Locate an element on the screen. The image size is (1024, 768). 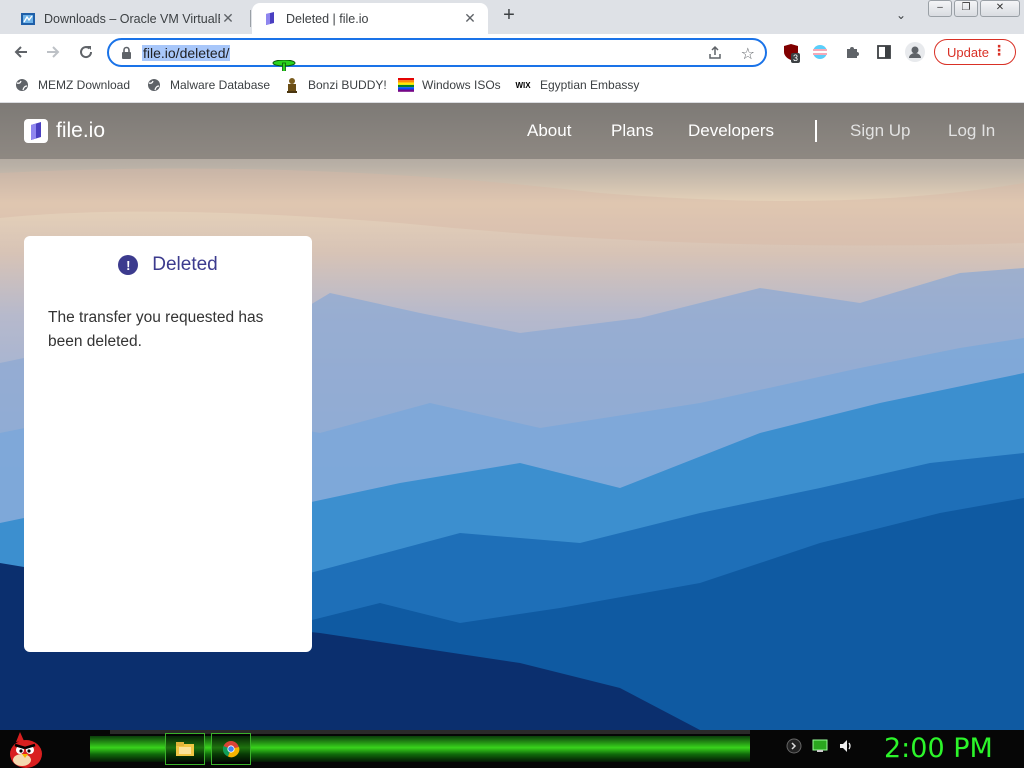
tab-downloads: Downloads – Oracle VM VirtualB ✕ is located at coordinates (128, 18).